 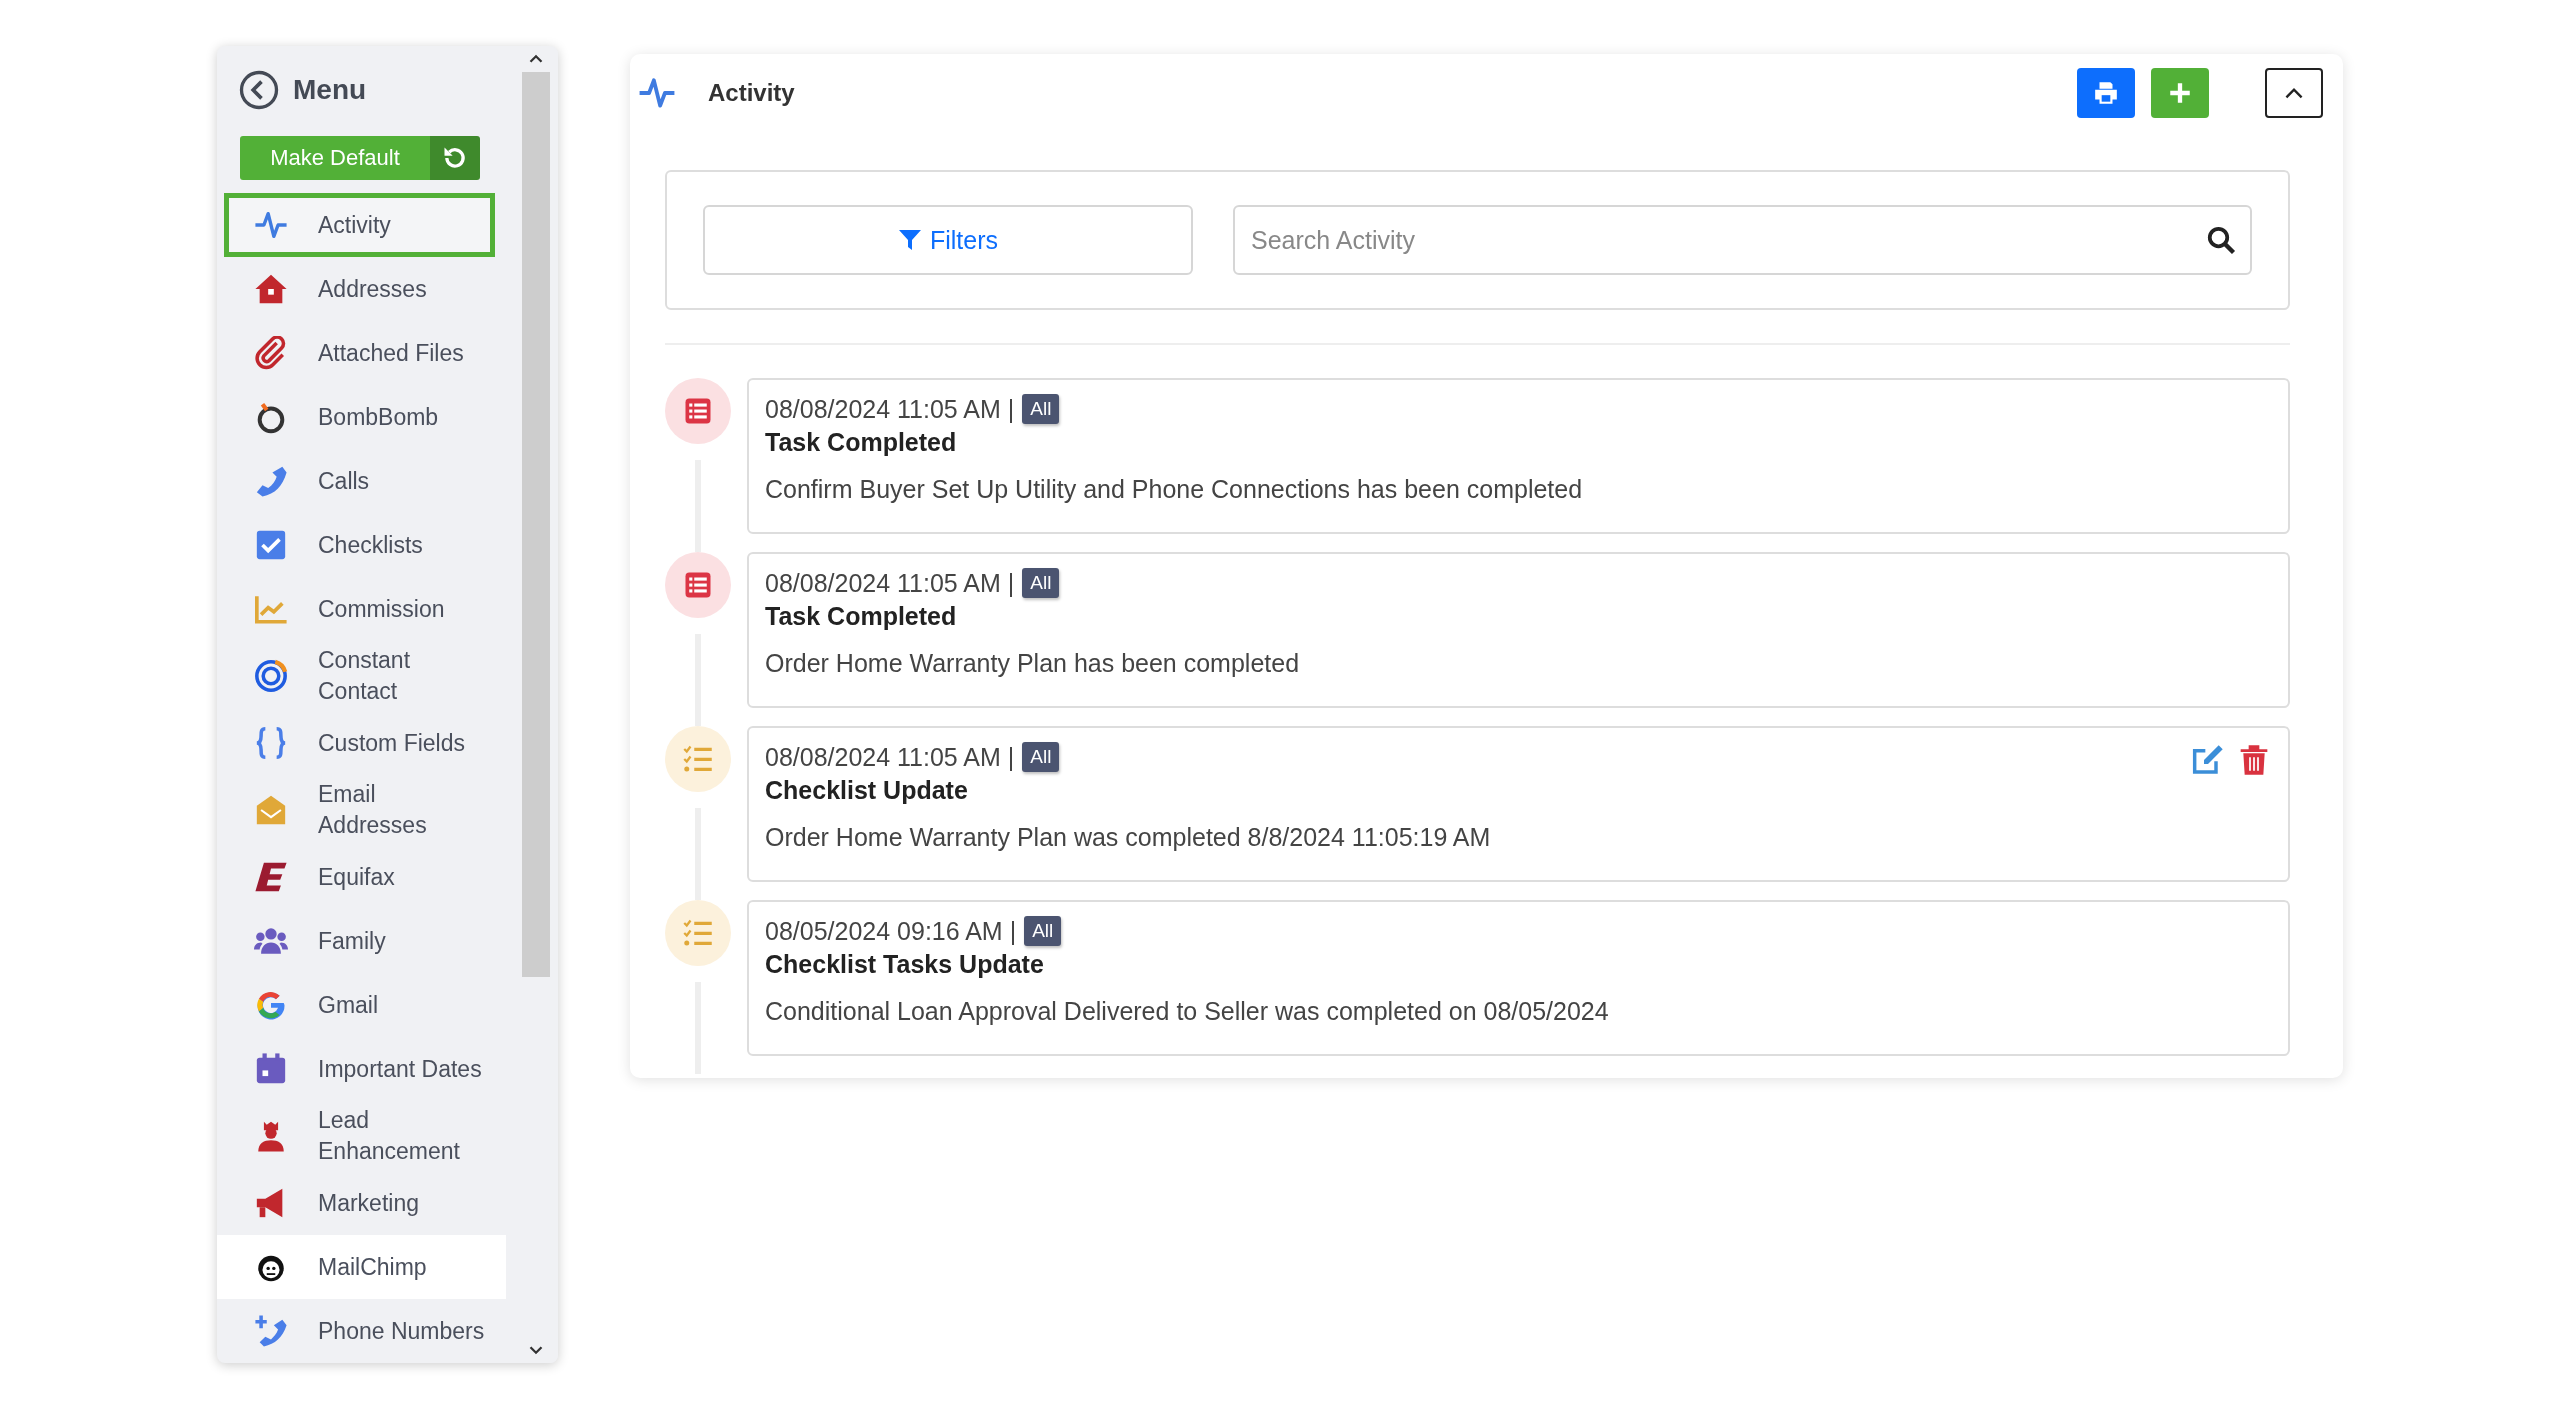 What do you see at coordinates (361, 1267) in the screenshot?
I see `menu-item: MailChimp` at bounding box center [361, 1267].